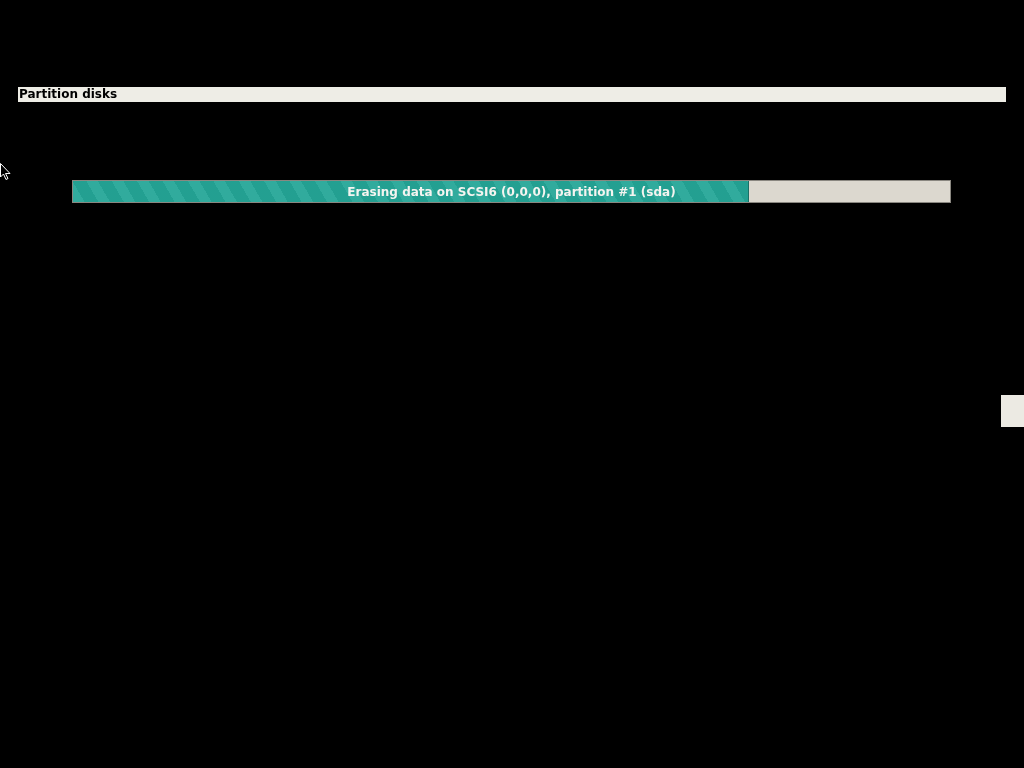 The image size is (1024, 768). What do you see at coordinates (512, 94) in the screenshot?
I see `window-title: Partition disks` at bounding box center [512, 94].